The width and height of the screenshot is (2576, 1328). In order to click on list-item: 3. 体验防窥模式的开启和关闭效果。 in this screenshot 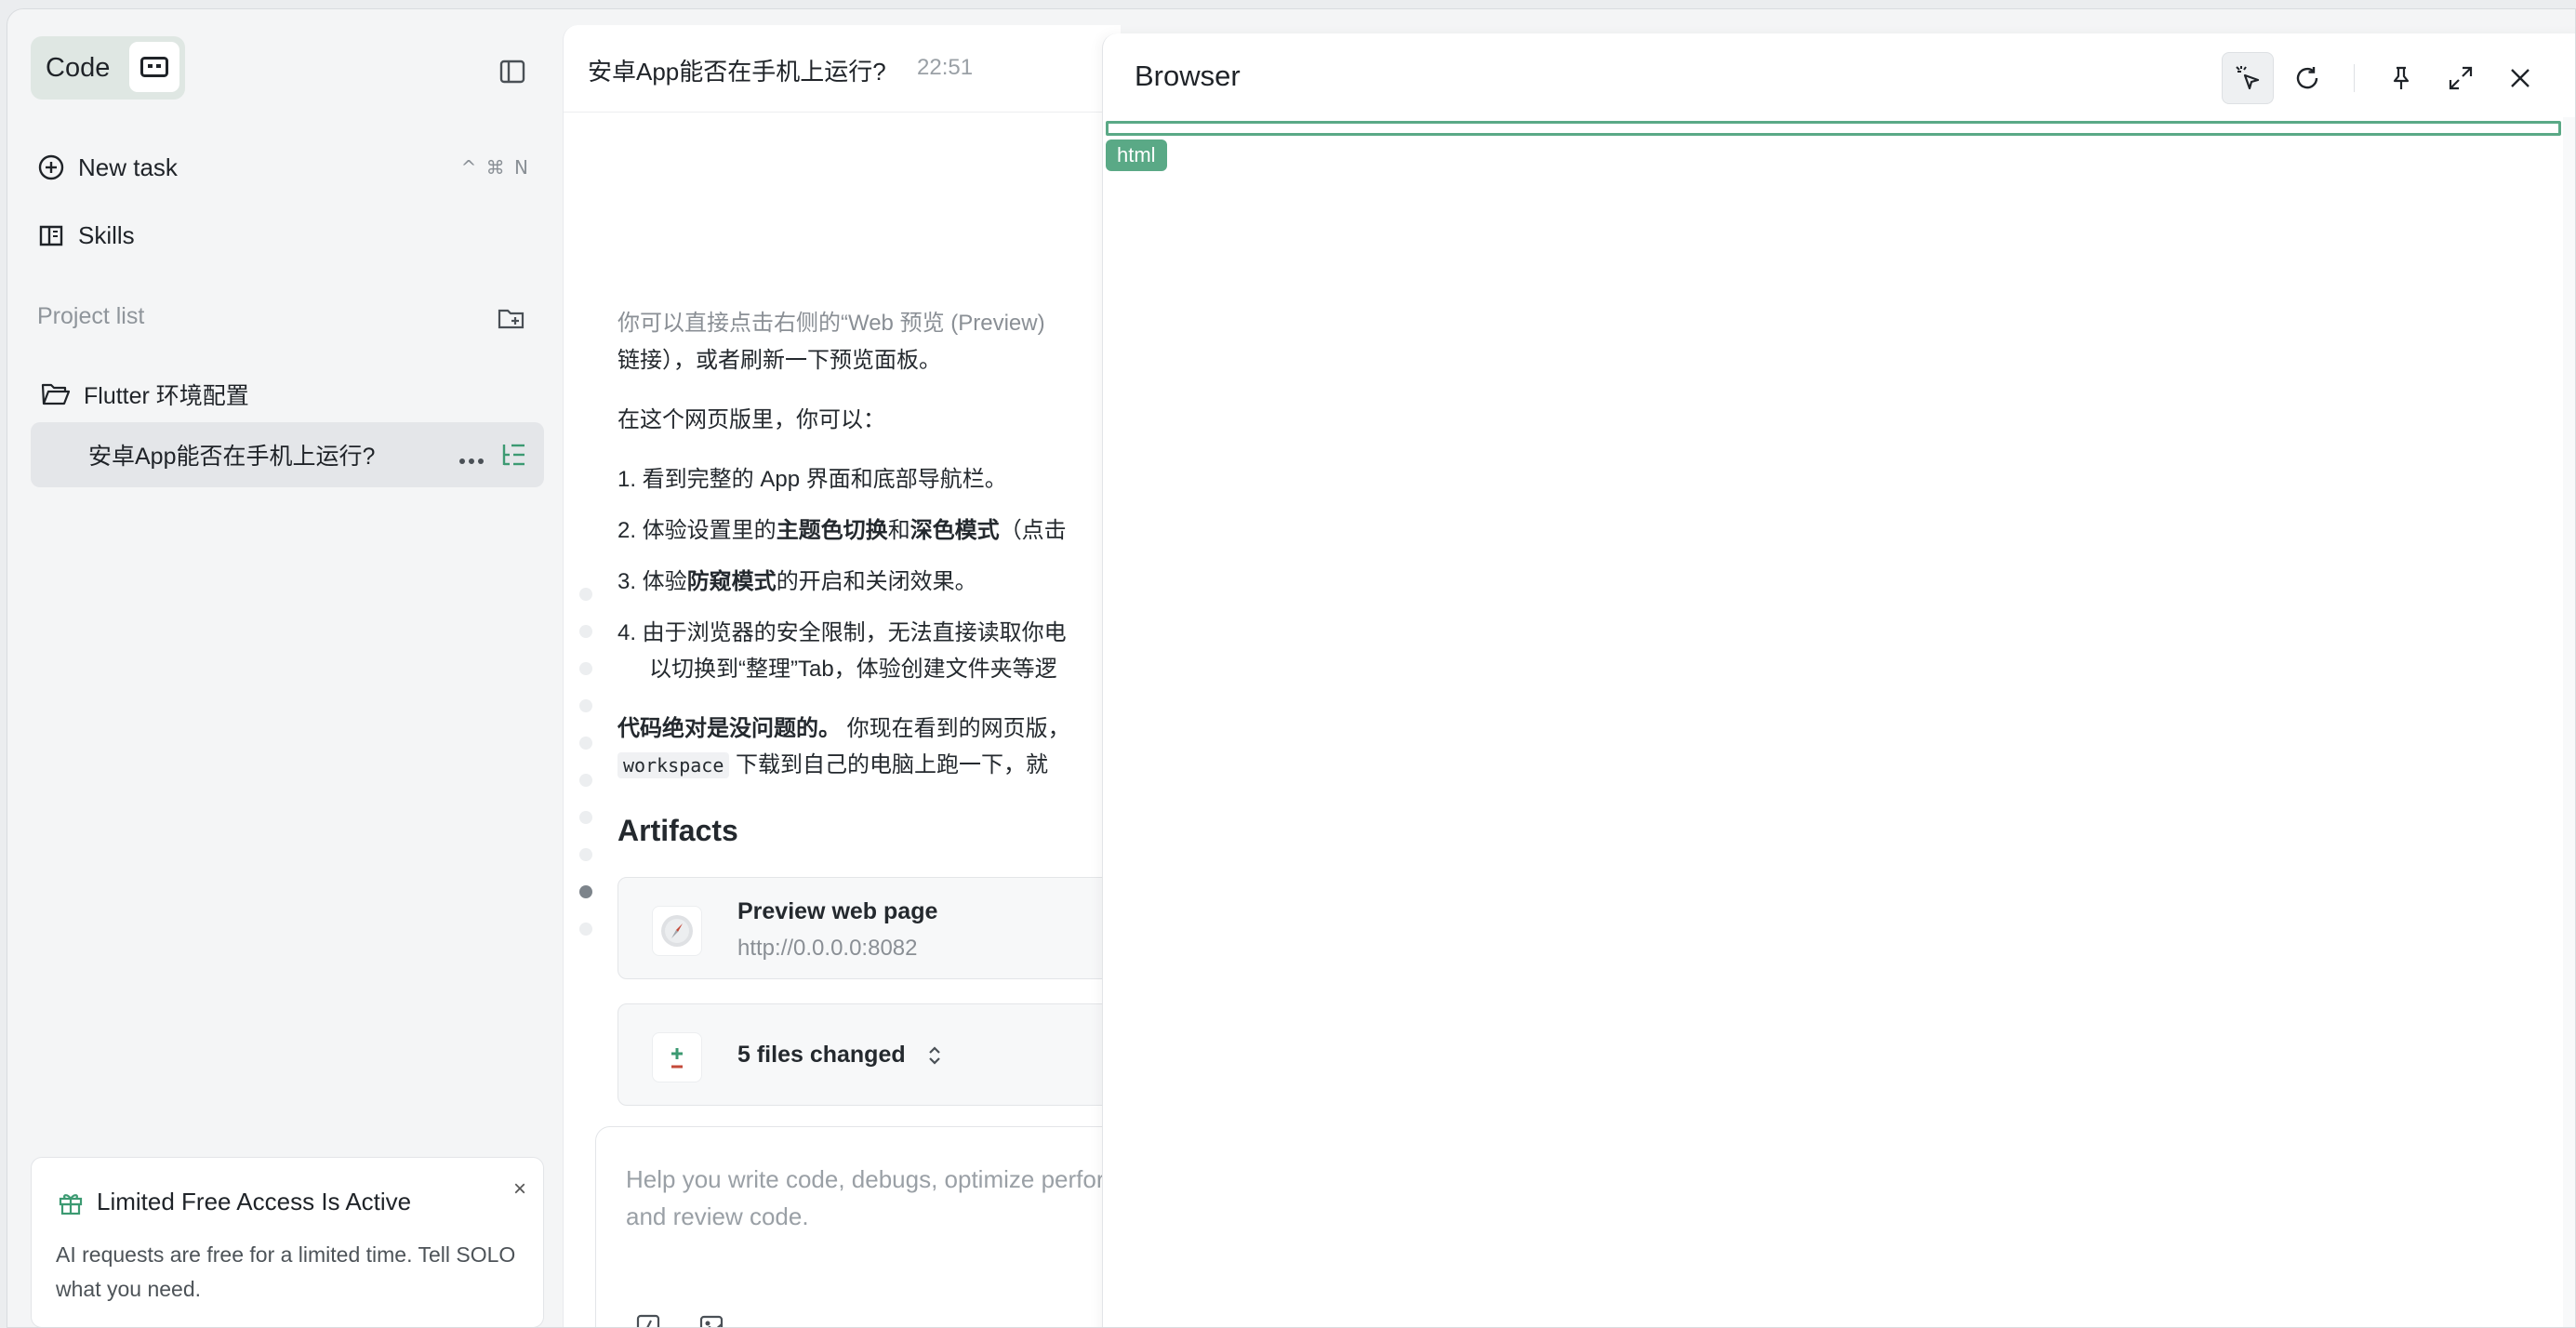, I will do `click(869, 579)`.